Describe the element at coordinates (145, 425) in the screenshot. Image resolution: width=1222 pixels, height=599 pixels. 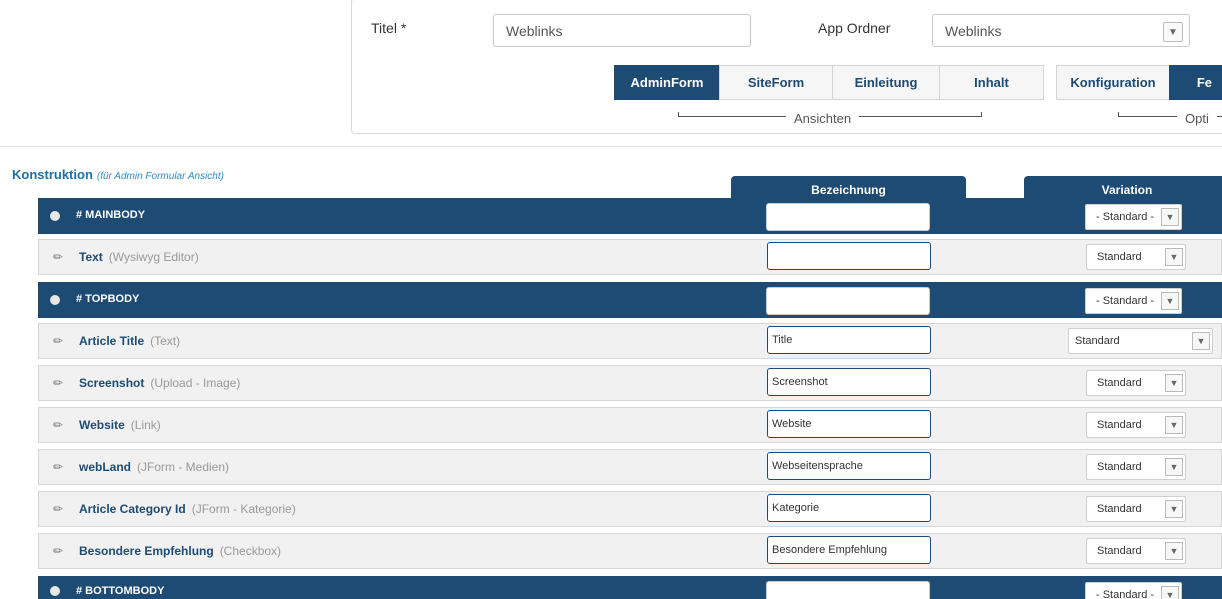
I see `field-type: (Link)` at that location.